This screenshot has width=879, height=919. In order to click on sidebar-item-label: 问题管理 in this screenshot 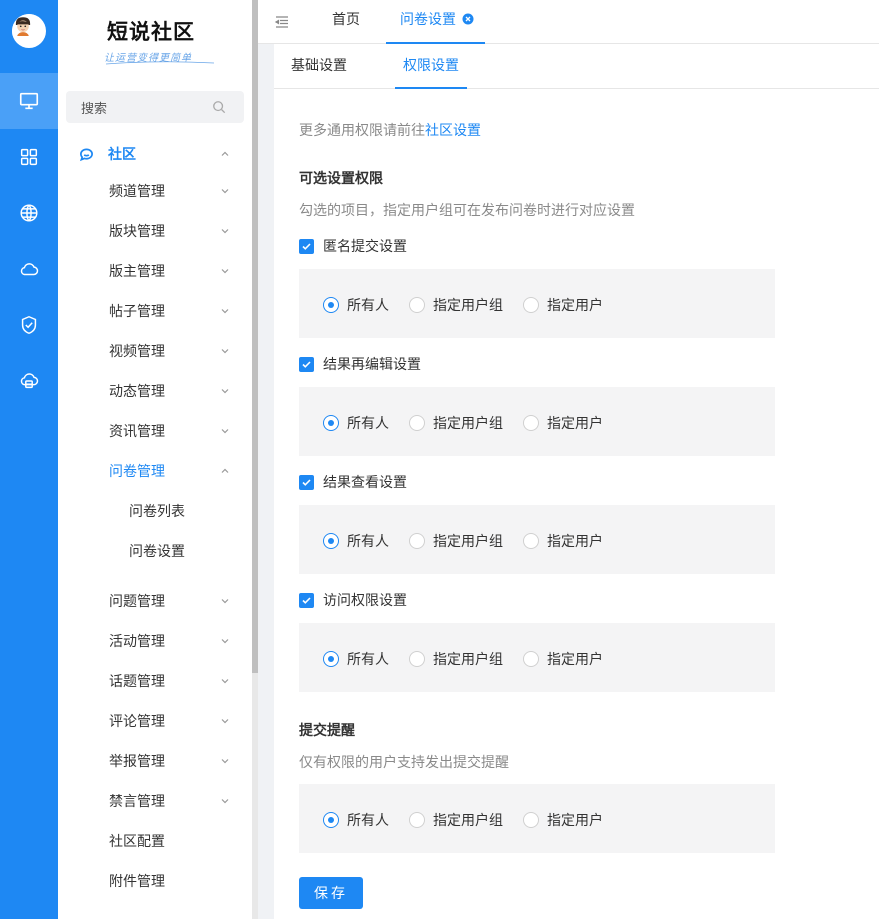, I will do `click(137, 602)`.